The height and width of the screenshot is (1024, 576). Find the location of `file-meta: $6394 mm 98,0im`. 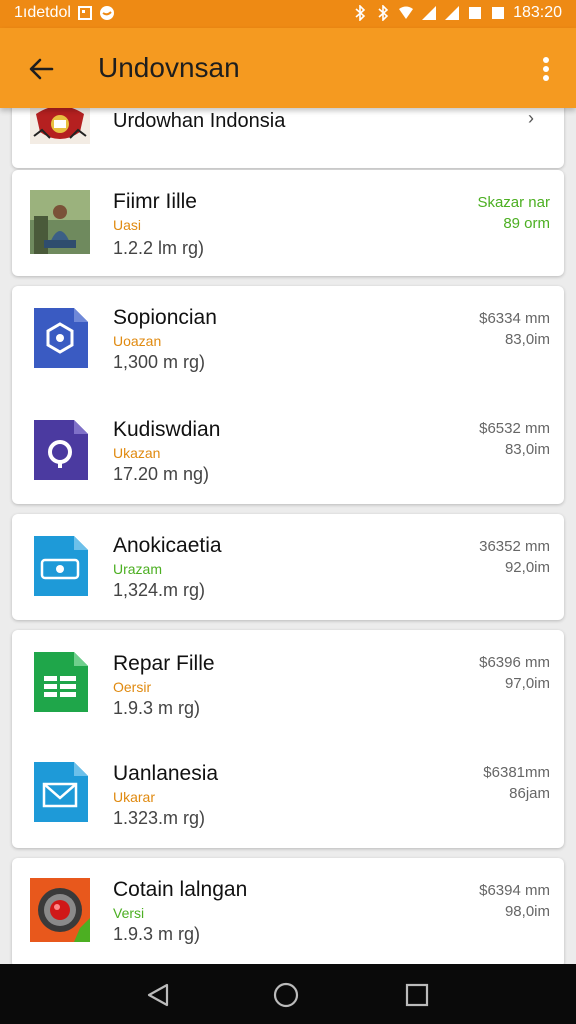

file-meta: $6394 mm 98,0im is located at coordinates (514, 901).